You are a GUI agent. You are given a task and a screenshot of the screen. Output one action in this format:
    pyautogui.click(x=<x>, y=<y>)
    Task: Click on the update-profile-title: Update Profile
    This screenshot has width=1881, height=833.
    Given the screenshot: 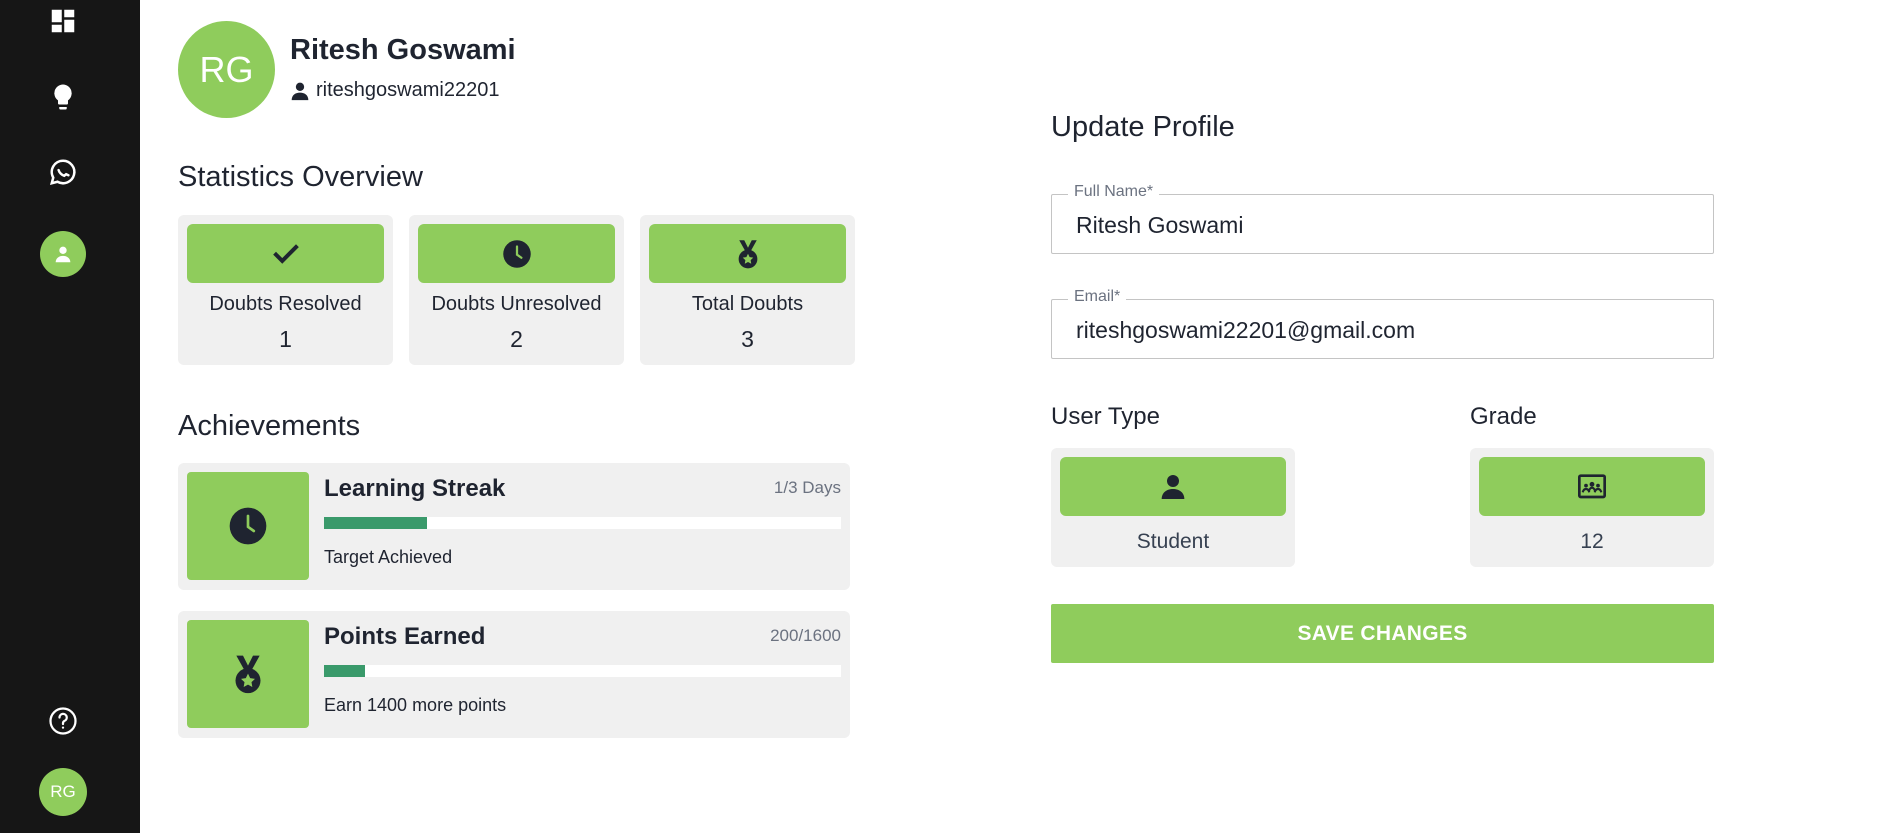 What is the action you would take?
    pyautogui.click(x=1143, y=127)
    